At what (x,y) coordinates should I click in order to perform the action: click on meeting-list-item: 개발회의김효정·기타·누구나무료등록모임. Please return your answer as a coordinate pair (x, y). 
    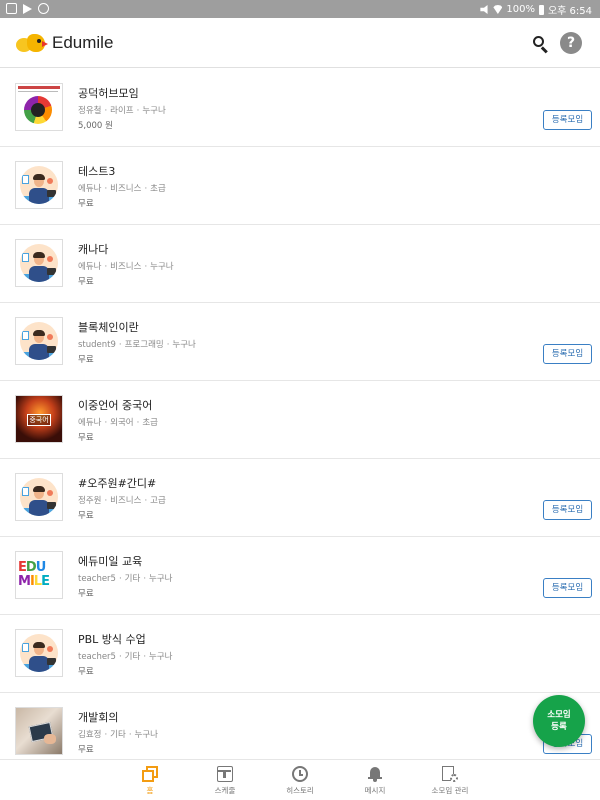
    Looking at the image, I should click on (300, 726).